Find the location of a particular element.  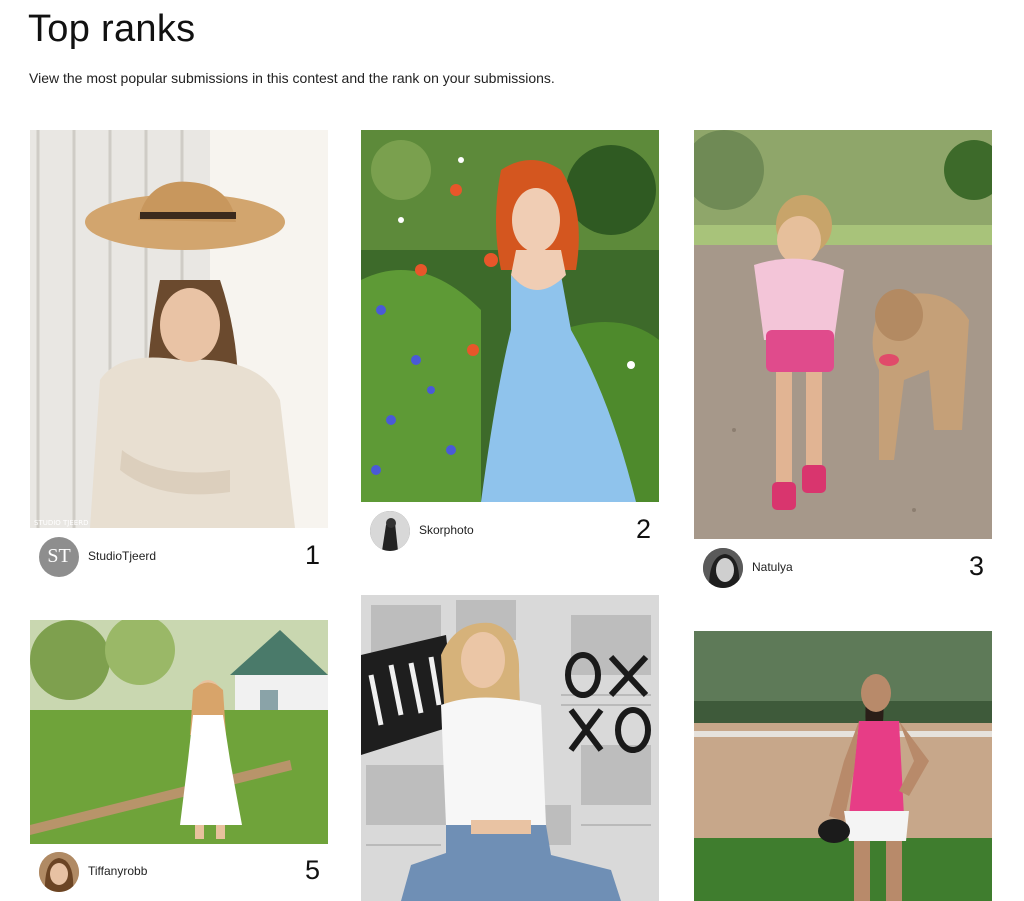

submission-photo-softball-player is located at coordinates (843, 766).